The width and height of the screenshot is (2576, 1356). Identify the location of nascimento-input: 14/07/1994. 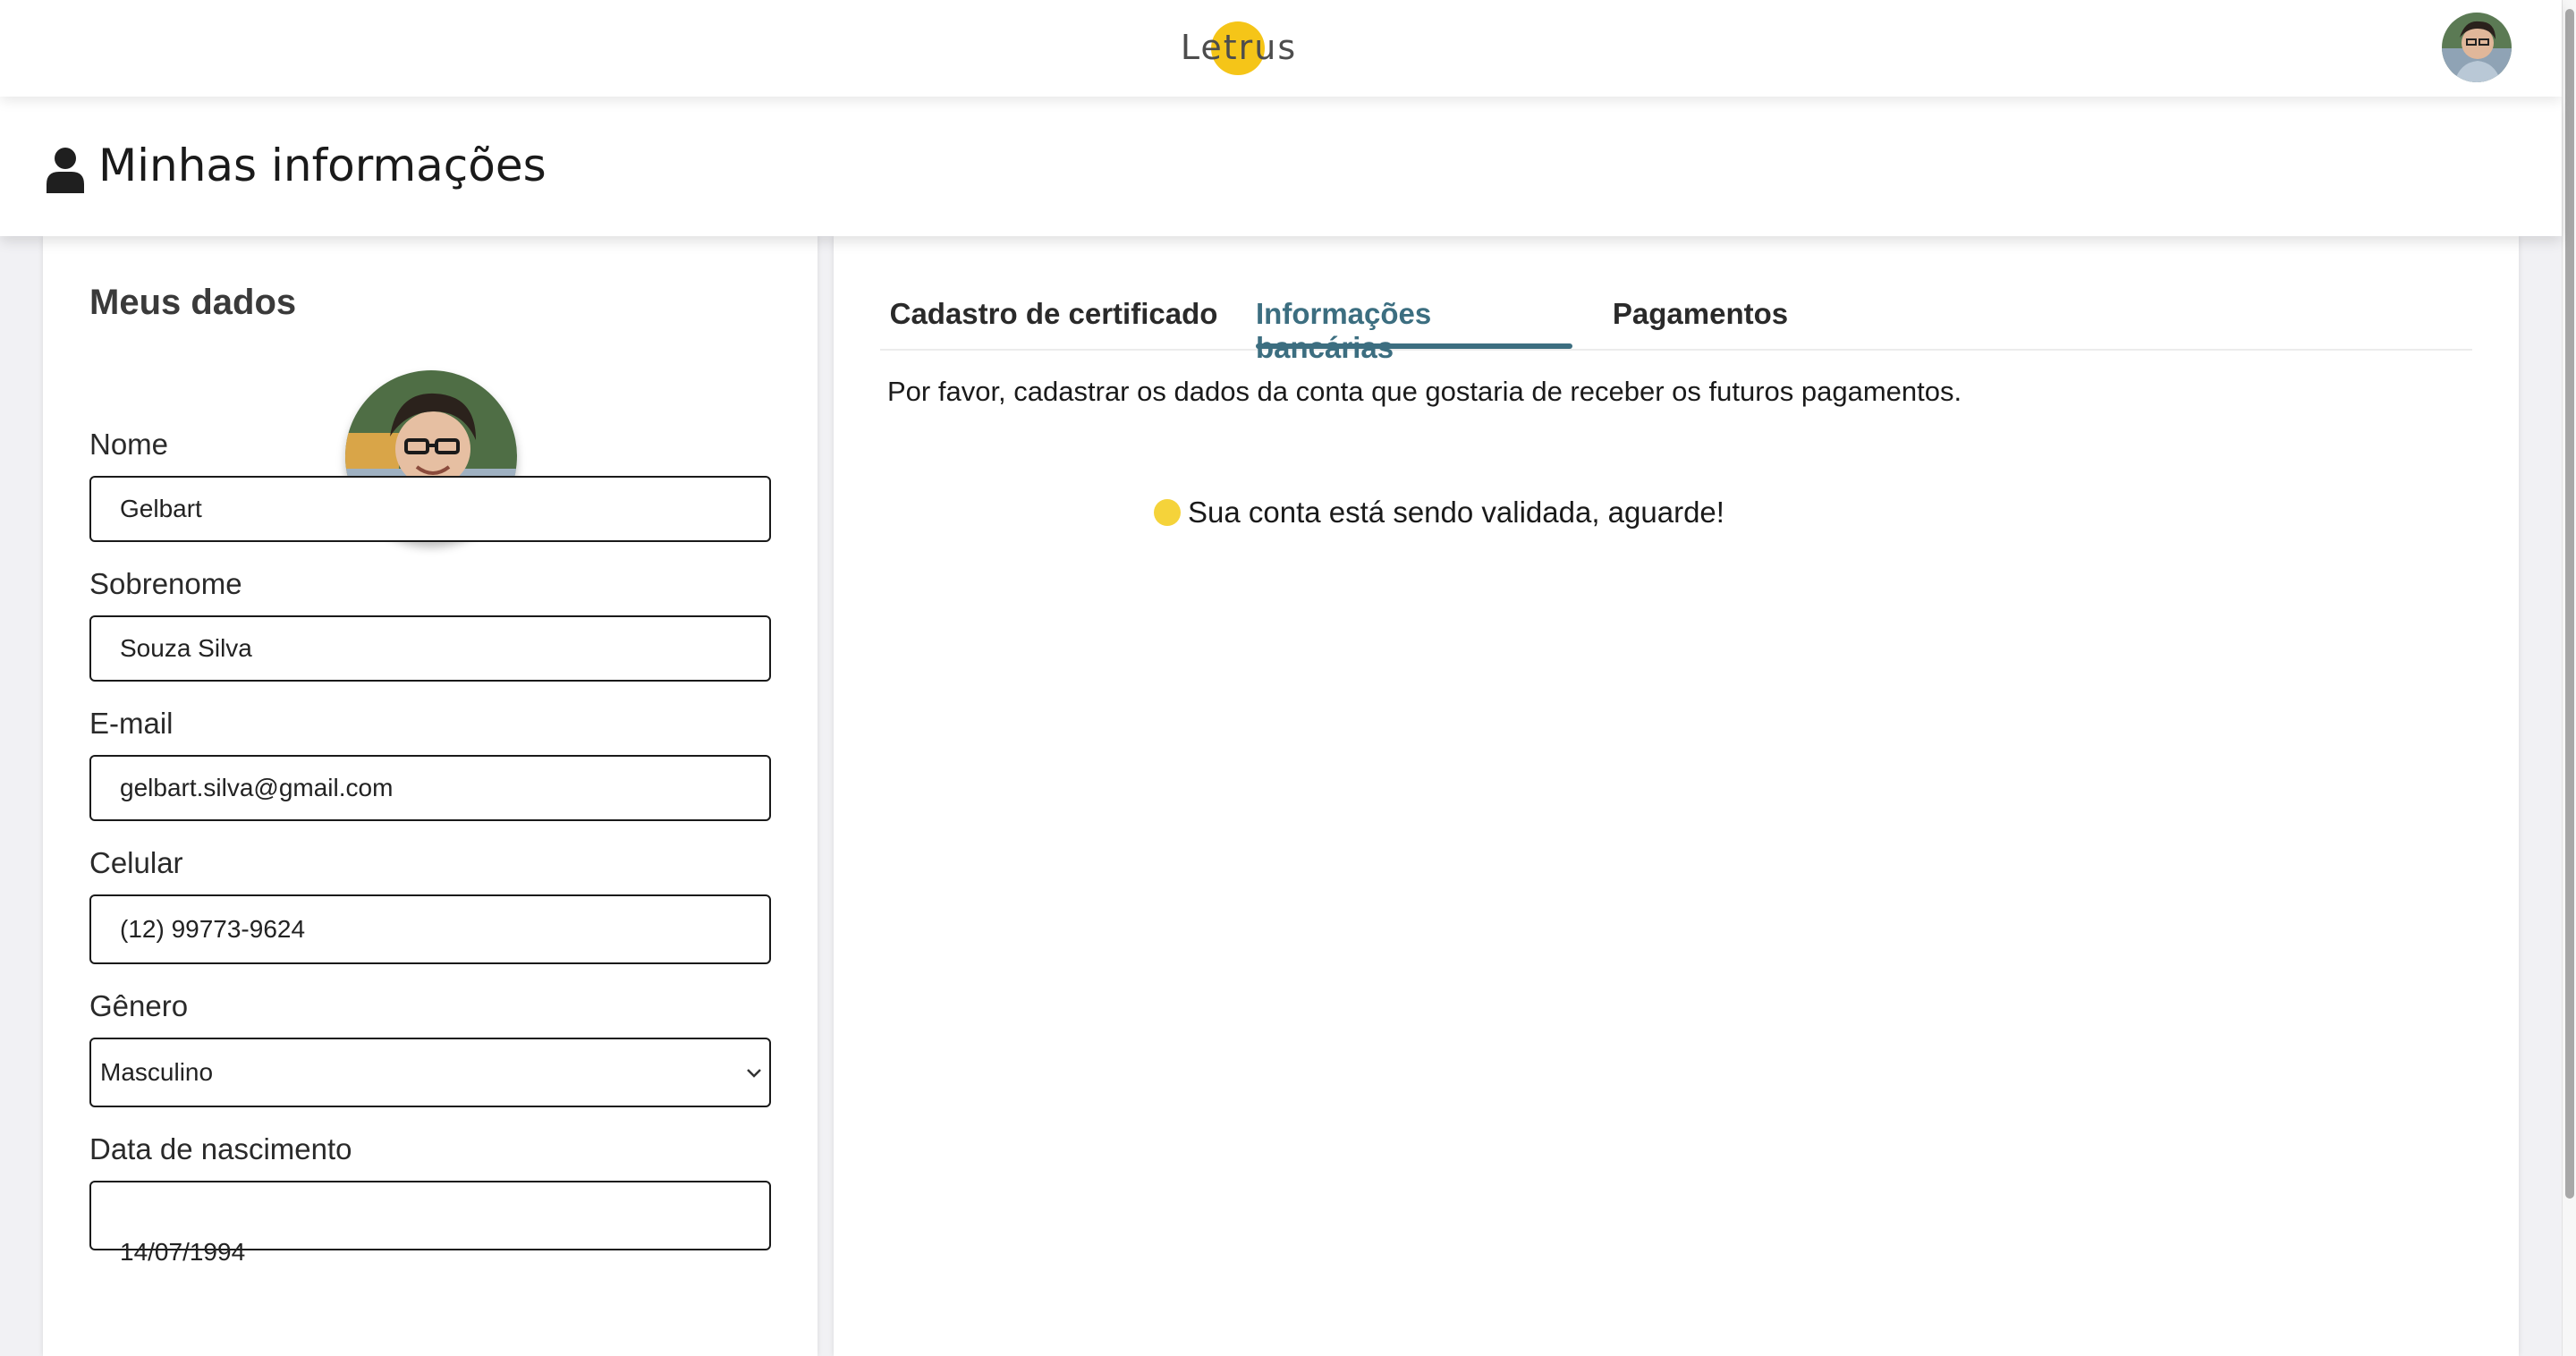
(430, 1224).